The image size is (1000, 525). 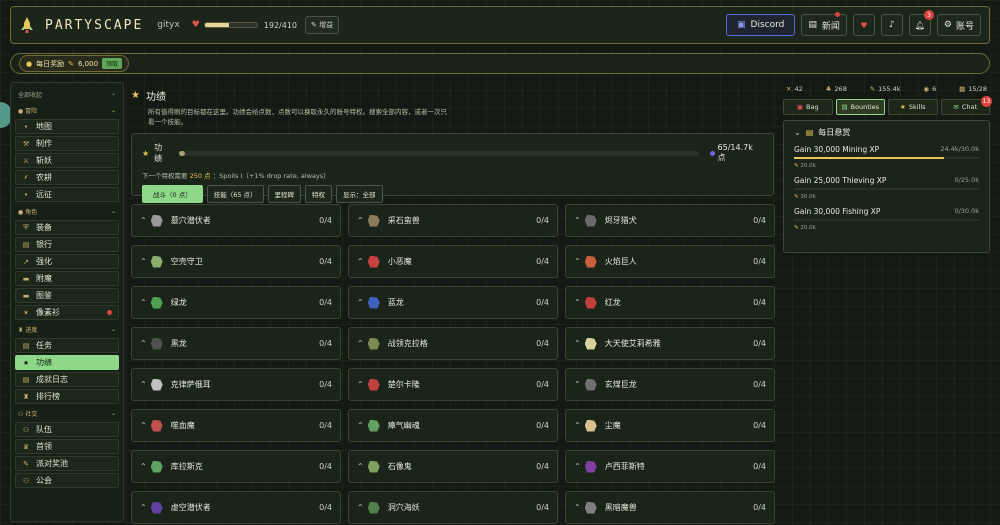 I want to click on achievement-card: ⌃ 楚尔卡隆 0/4, so click(x=453, y=384).